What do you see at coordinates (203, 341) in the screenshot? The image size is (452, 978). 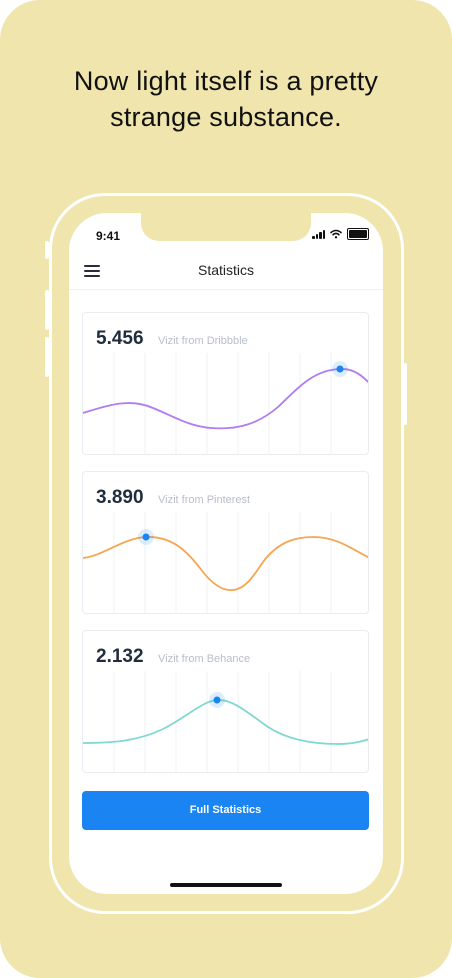 I see `stat-label: Vizit from Dribbble` at bounding box center [203, 341].